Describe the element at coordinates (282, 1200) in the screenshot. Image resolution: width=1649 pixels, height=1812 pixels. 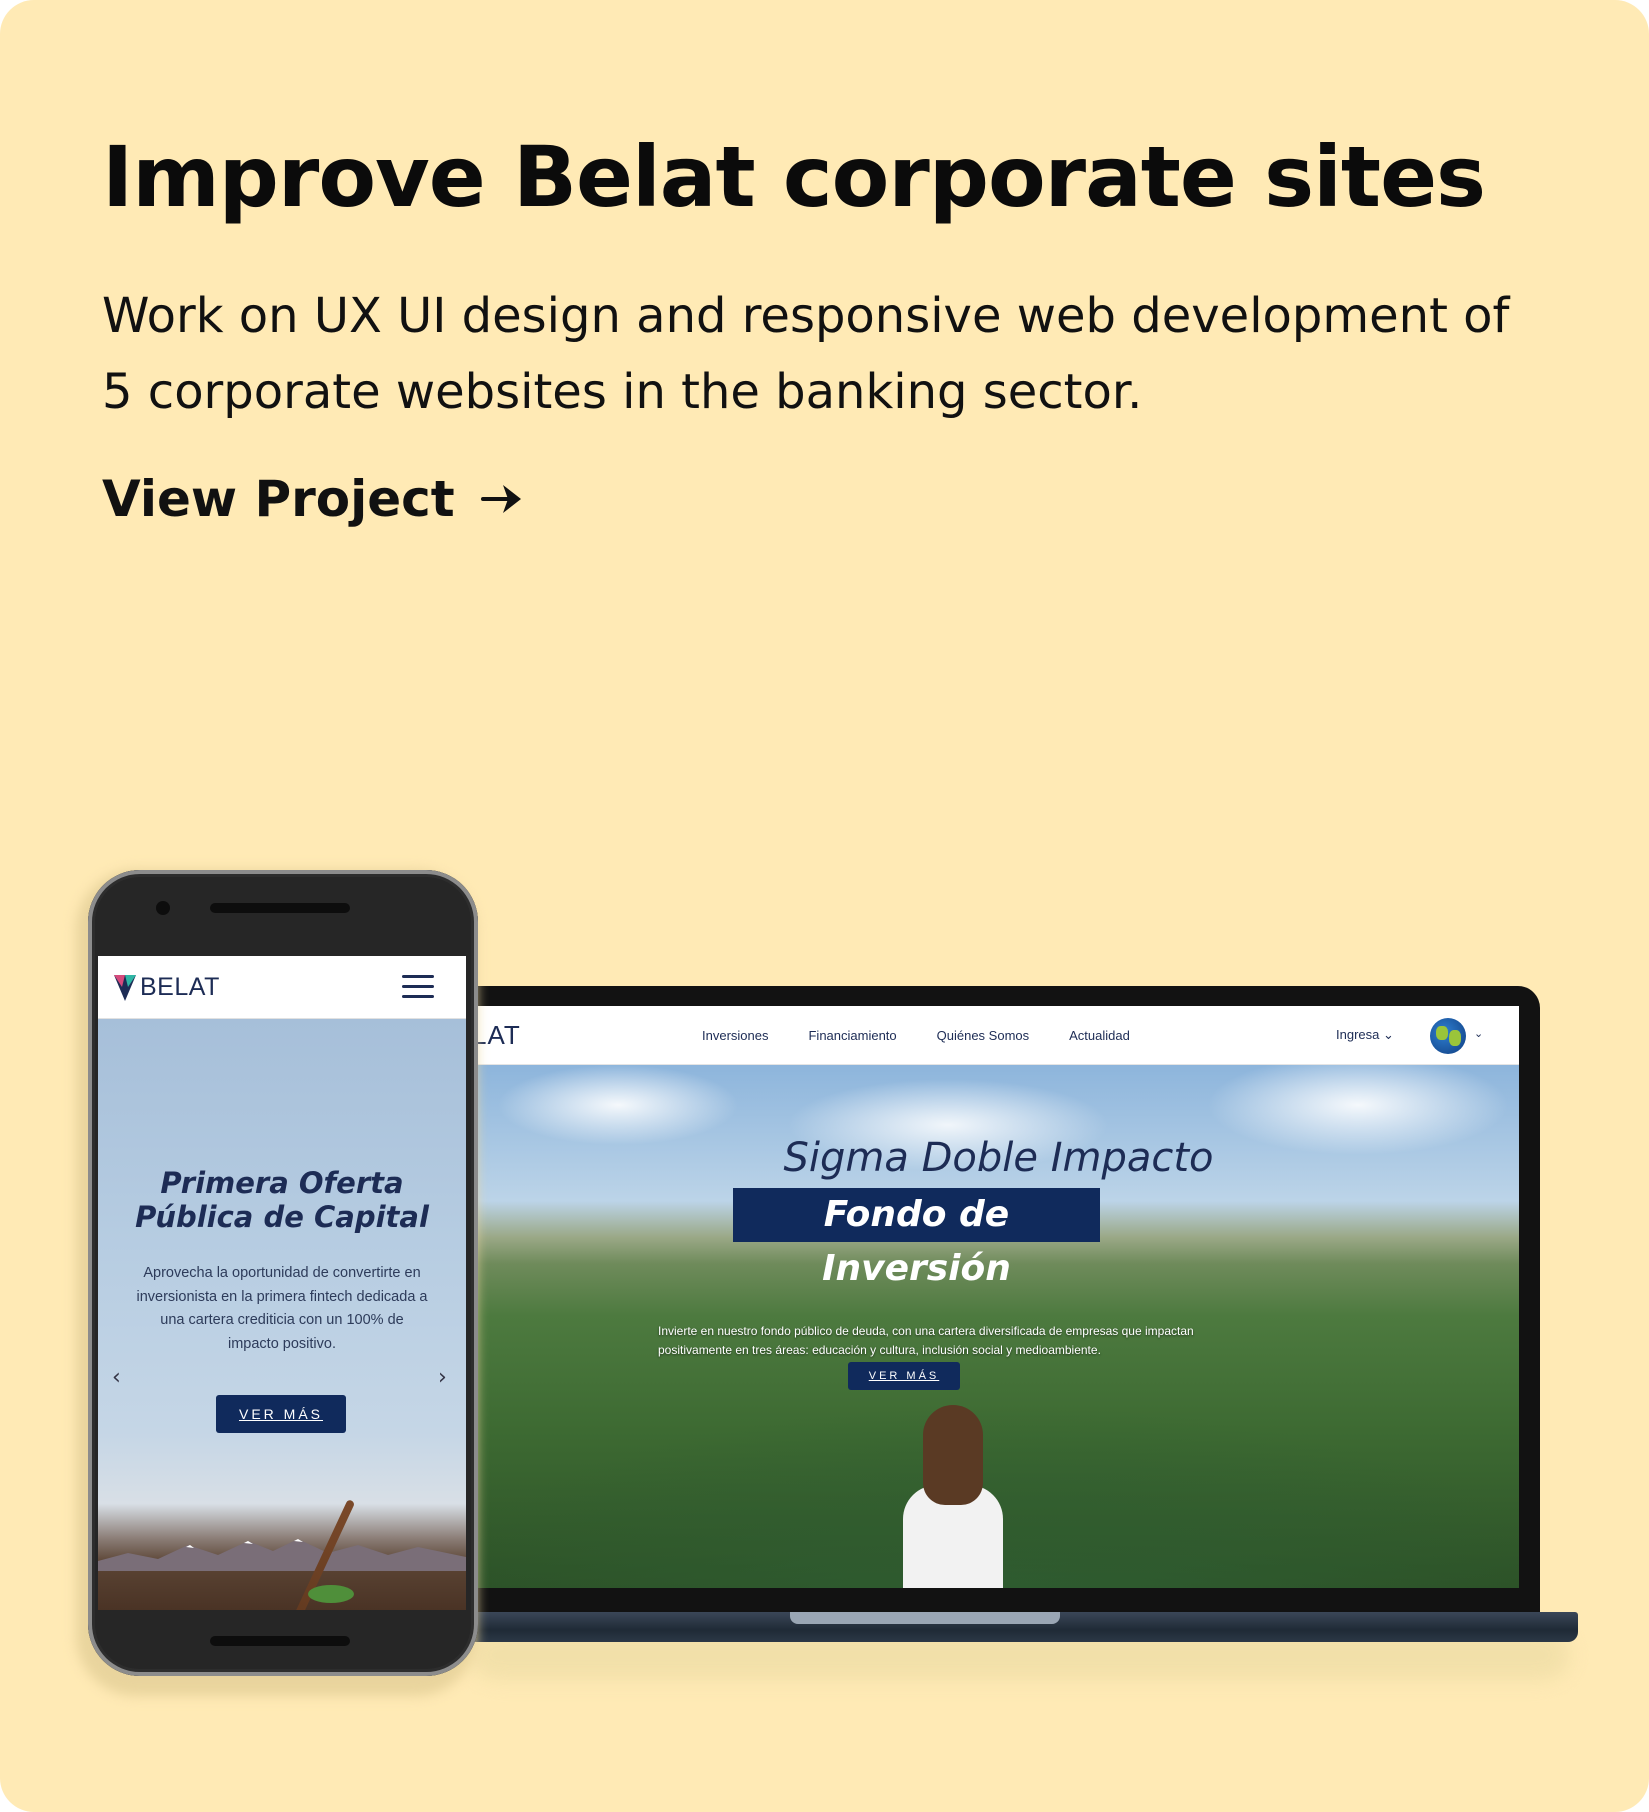
I see `mobile-hero-title: Primera Oferta Pública de Capital` at that location.